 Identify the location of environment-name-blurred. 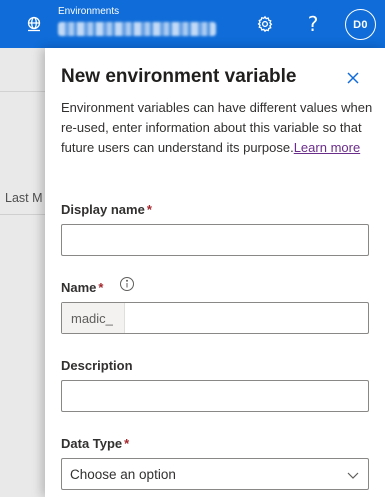
(137, 29).